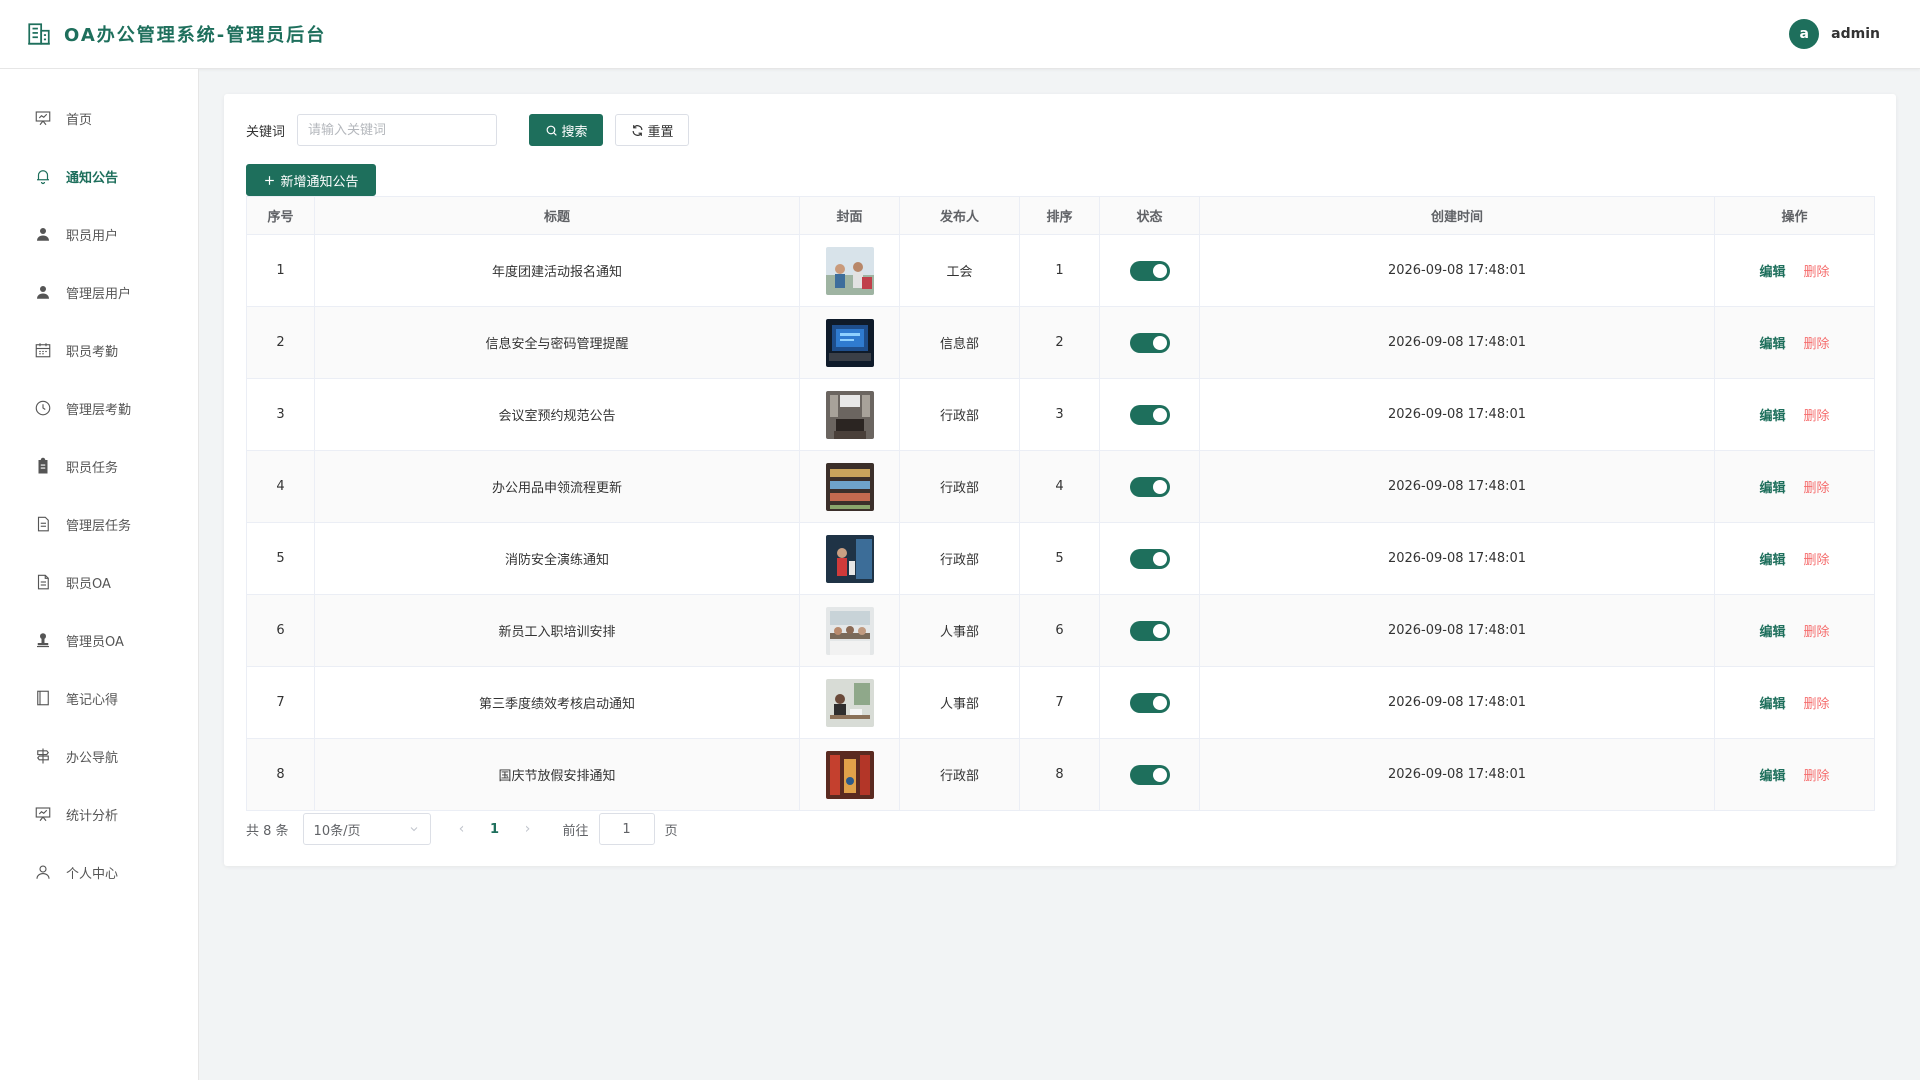 This screenshot has height=1080, width=1920. I want to click on cell-no: 6, so click(280, 630).